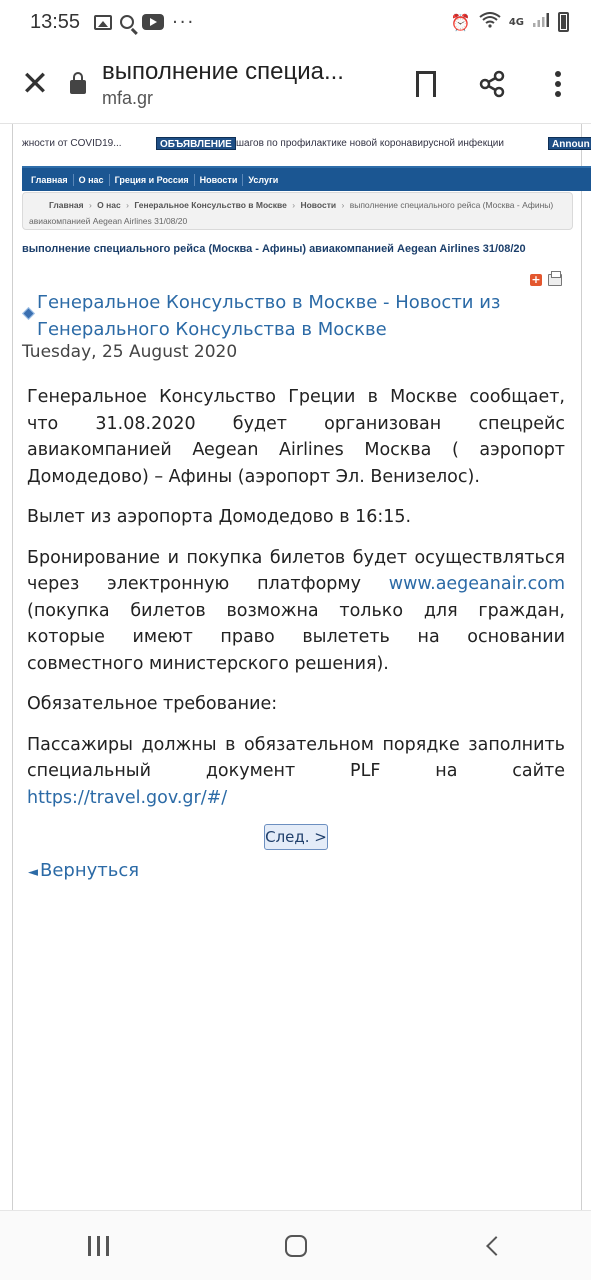 The image size is (591, 1280). Describe the element at coordinates (219, 179) in the screenshot. I see `nav-news: Новости` at that location.